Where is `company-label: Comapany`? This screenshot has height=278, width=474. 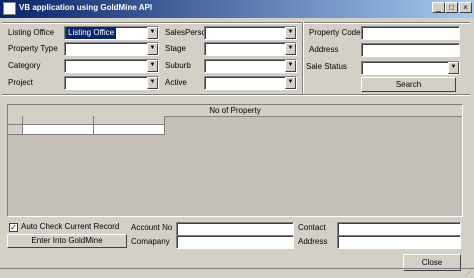
company-label: Comapany is located at coordinates (150, 241).